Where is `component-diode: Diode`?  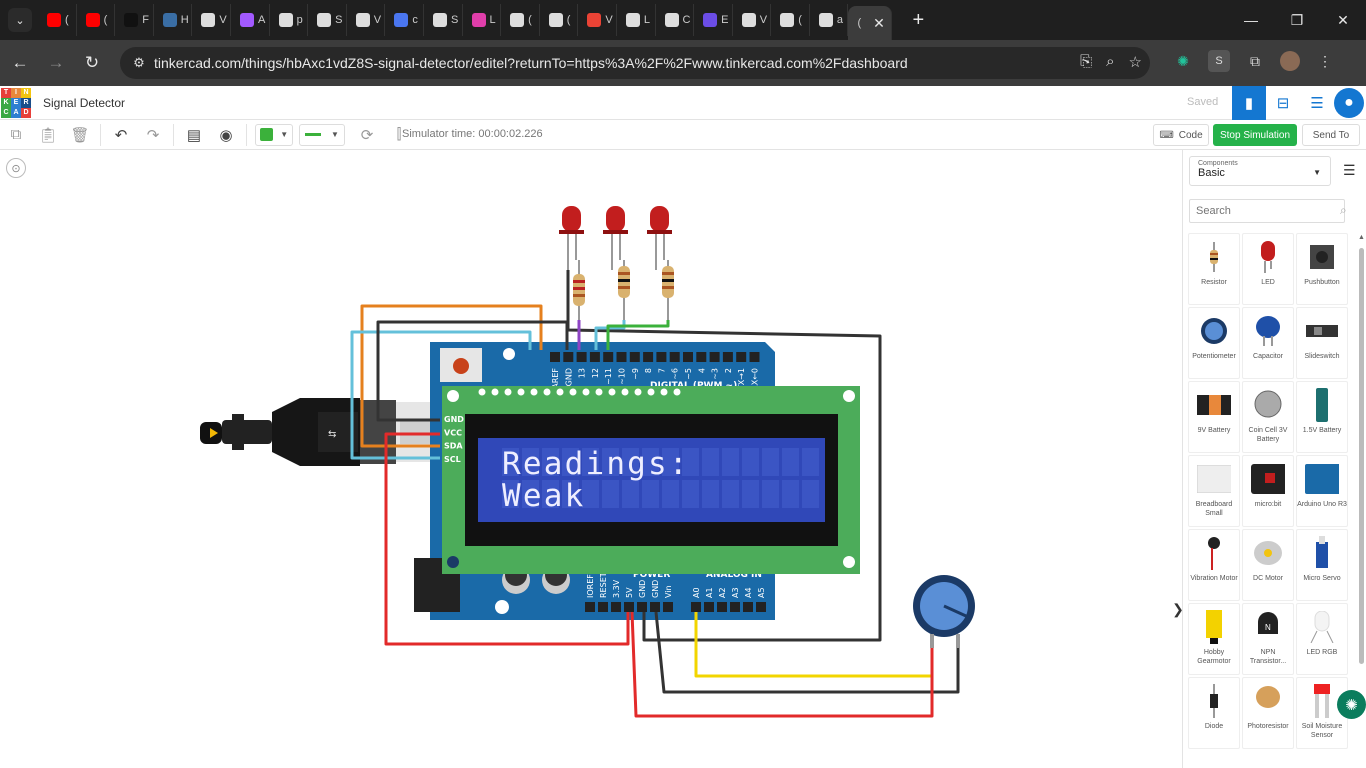 component-diode: Diode is located at coordinates (1214, 713).